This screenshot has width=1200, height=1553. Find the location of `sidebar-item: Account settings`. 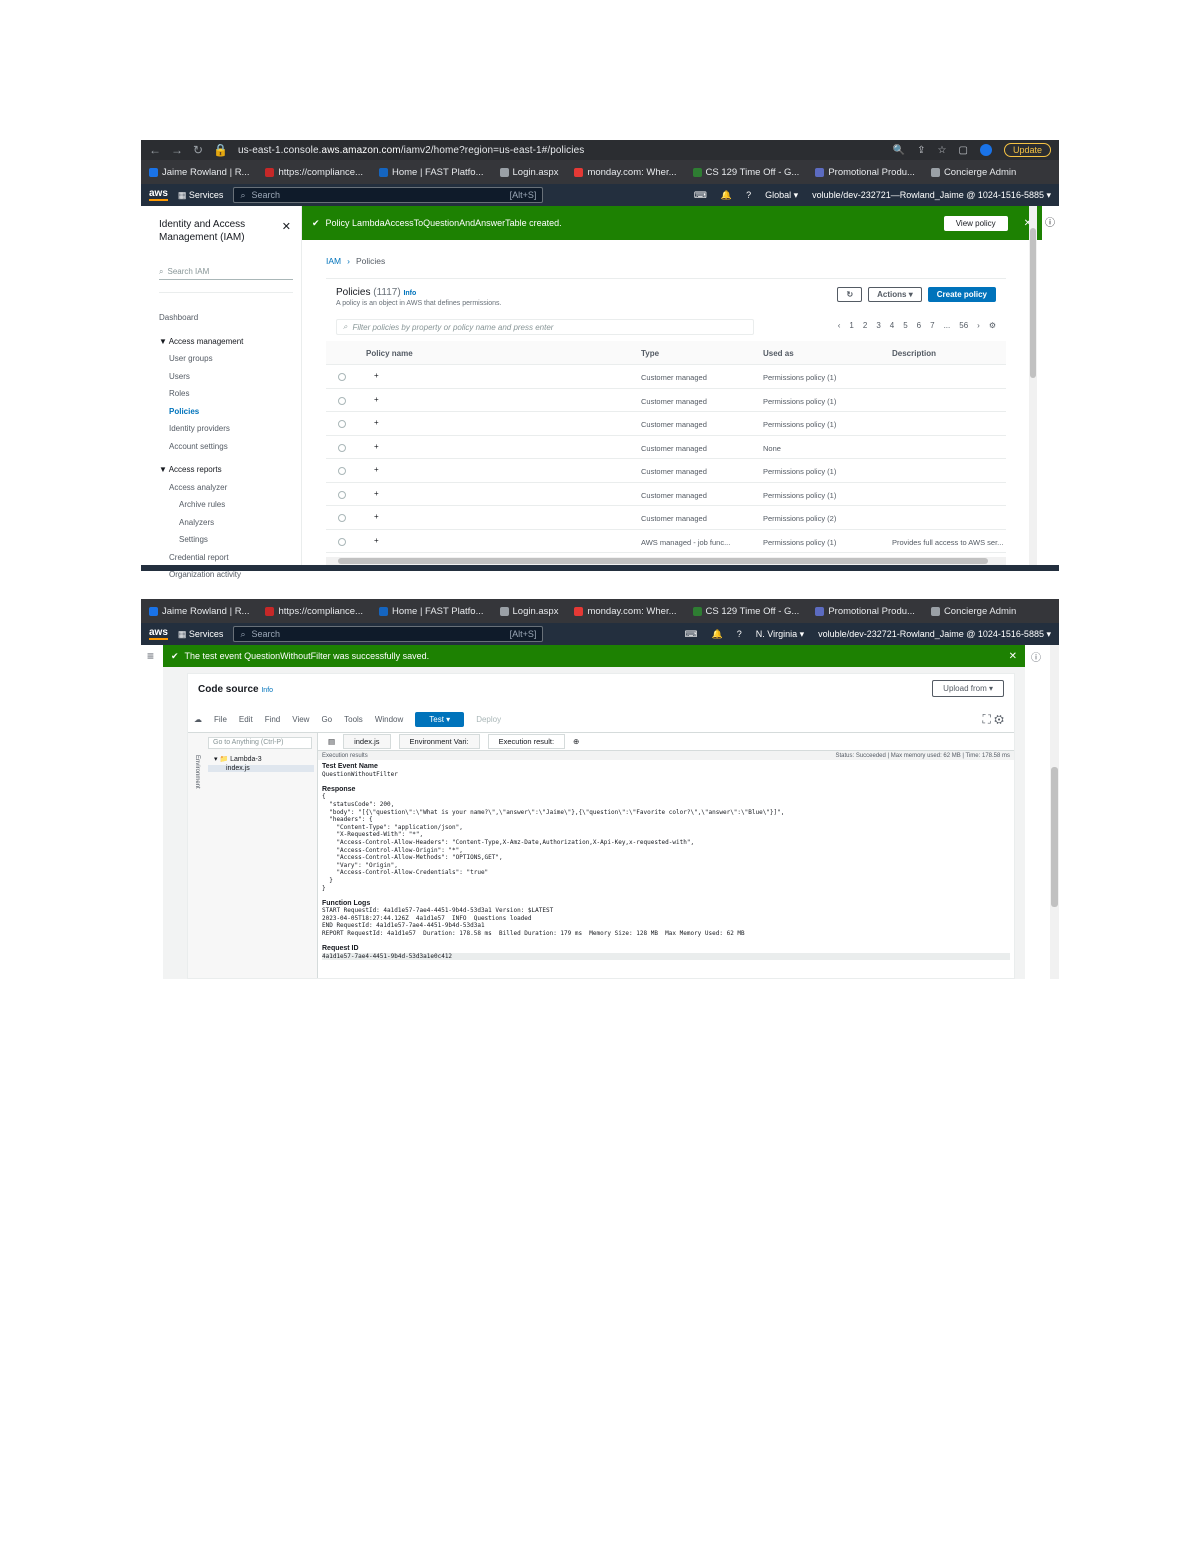

sidebar-item: Account settings is located at coordinates (226, 447).